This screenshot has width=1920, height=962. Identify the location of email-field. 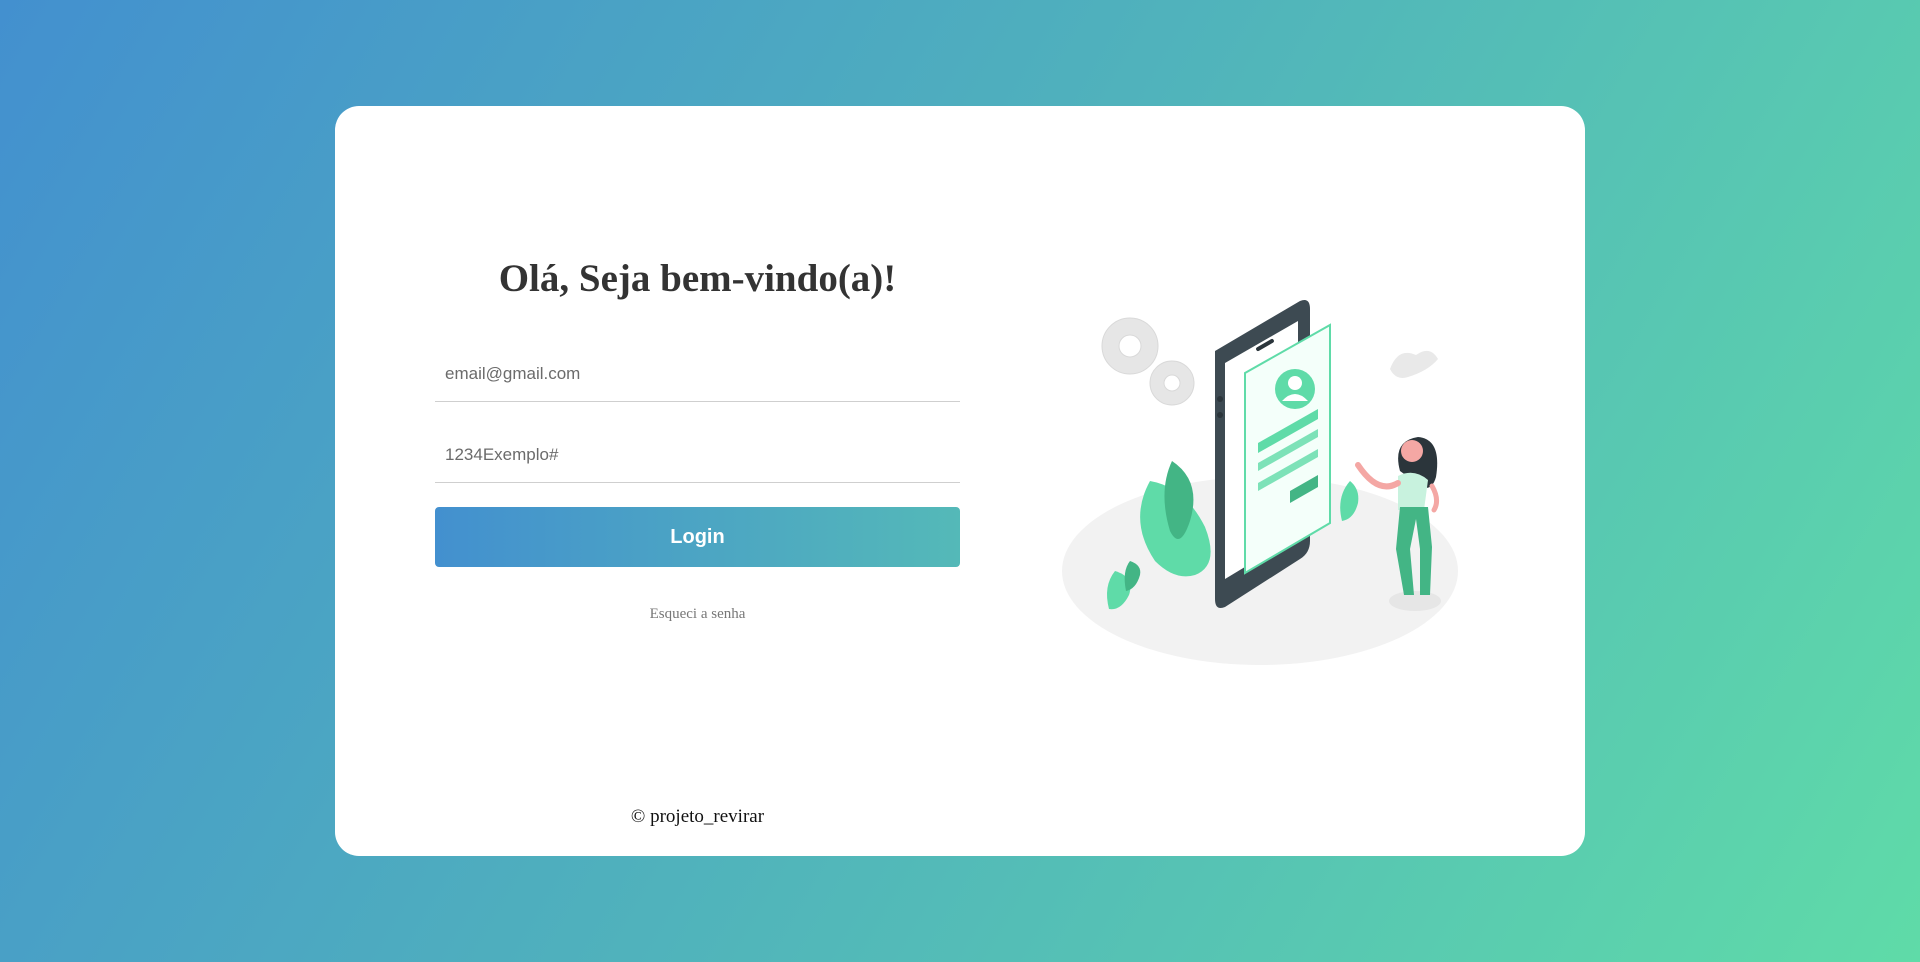
(697, 374).